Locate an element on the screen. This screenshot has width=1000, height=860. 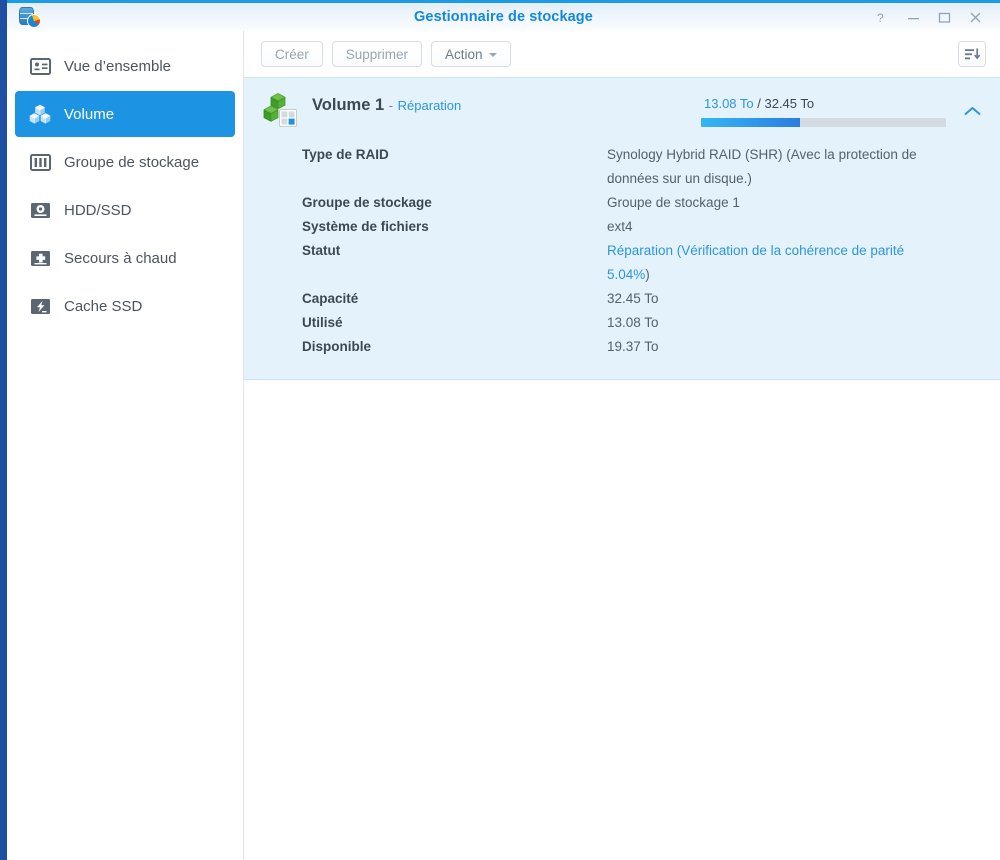
capacity-bar is located at coordinates (823, 122).